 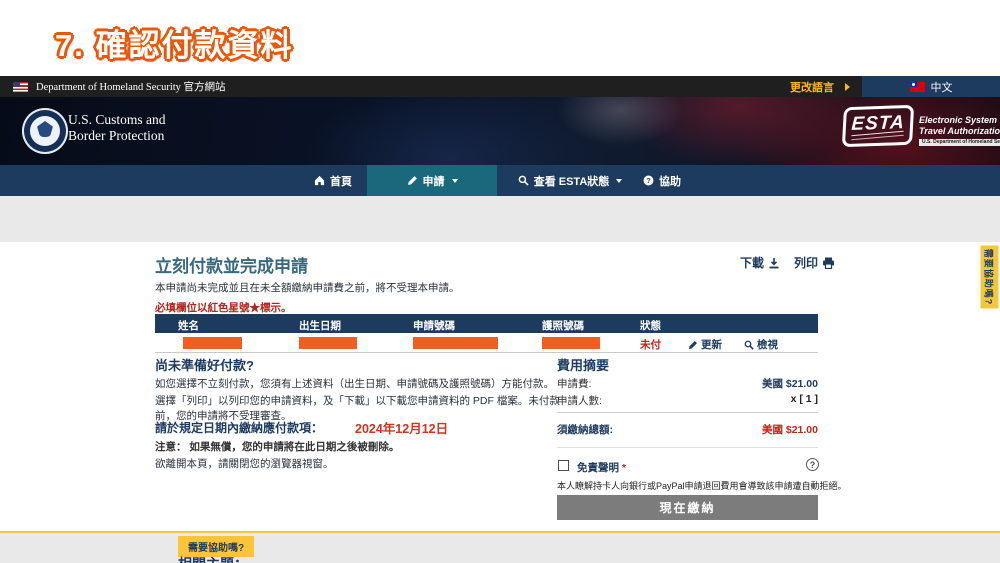 What do you see at coordinates (223, 308) in the screenshot?
I see `required-fields-note: 必填欄位以紅色星號★標示。` at bounding box center [223, 308].